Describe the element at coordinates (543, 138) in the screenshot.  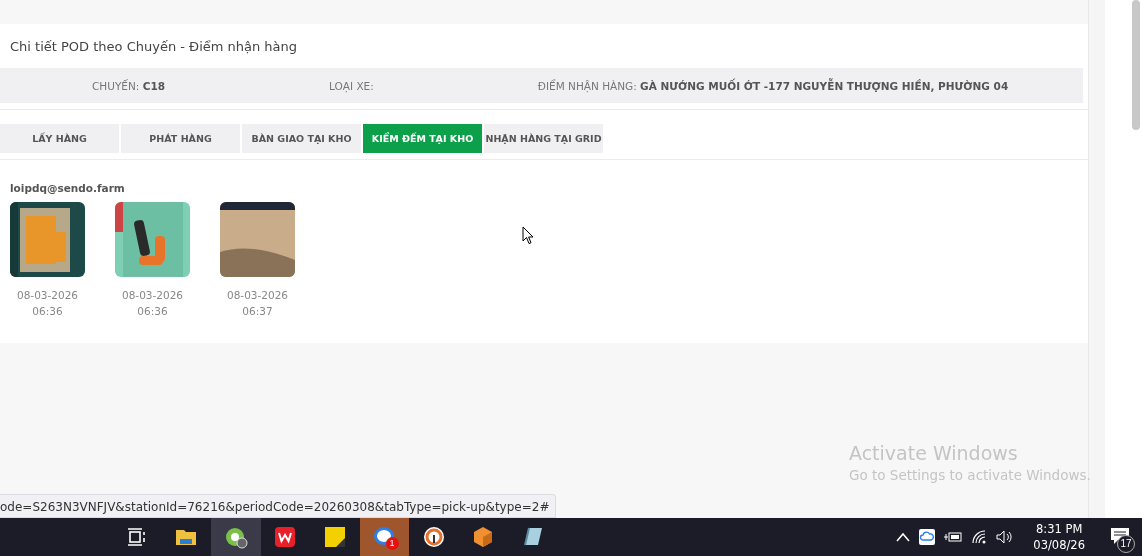
I see `tab: NHẬN HÀNG TẠI GRID` at that location.